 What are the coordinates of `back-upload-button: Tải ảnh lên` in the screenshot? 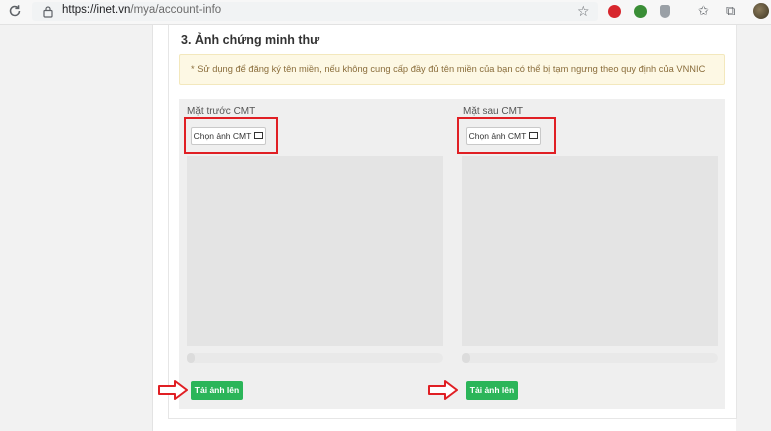 It's located at (492, 390).